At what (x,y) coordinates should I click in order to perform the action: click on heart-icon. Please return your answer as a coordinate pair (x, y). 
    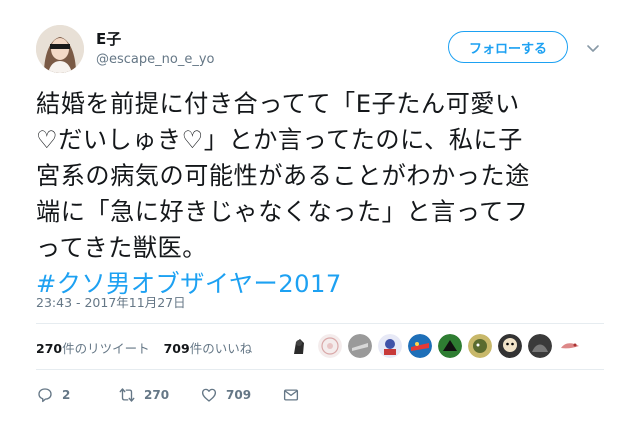
    Looking at the image, I should click on (209, 395).